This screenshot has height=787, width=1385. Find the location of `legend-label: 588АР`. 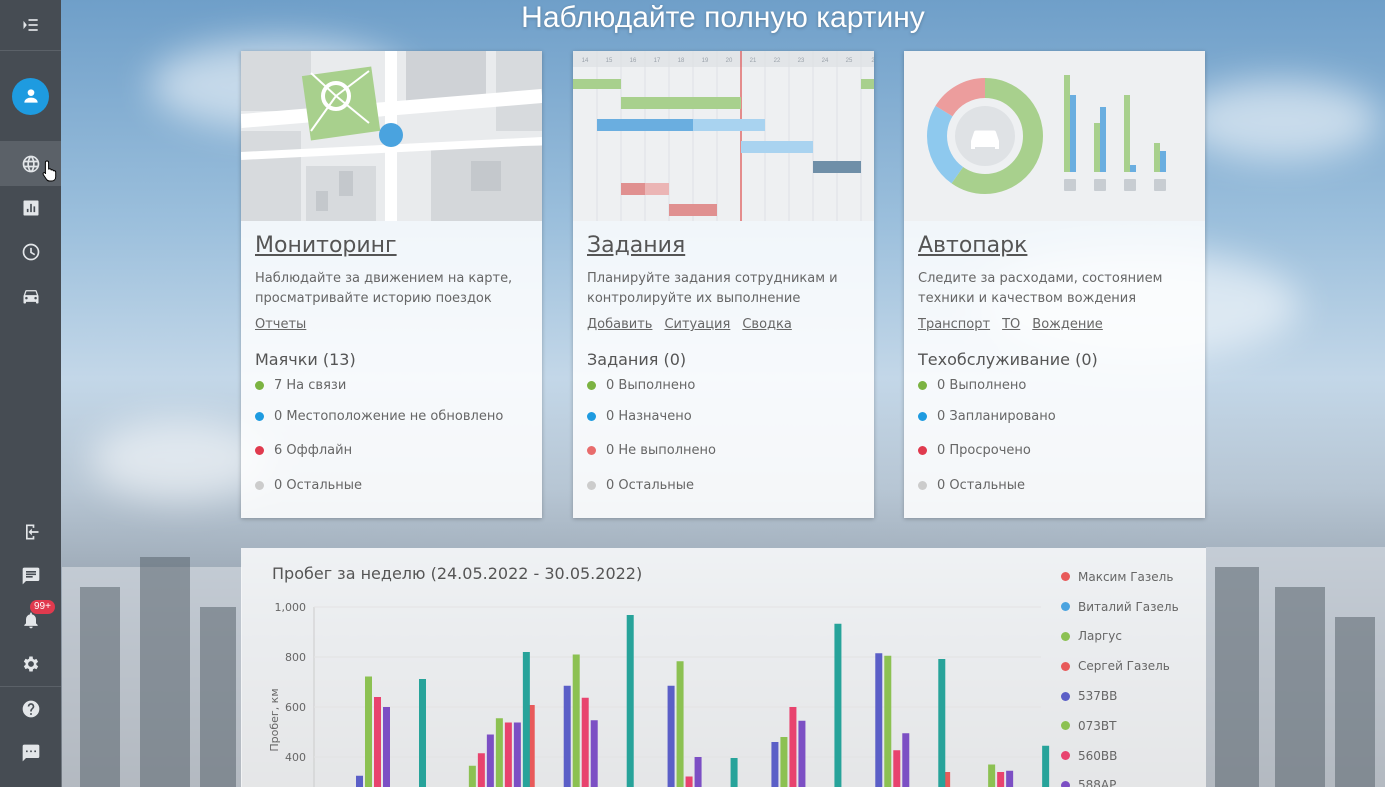

legend-label: 588АР is located at coordinates (1097, 782).